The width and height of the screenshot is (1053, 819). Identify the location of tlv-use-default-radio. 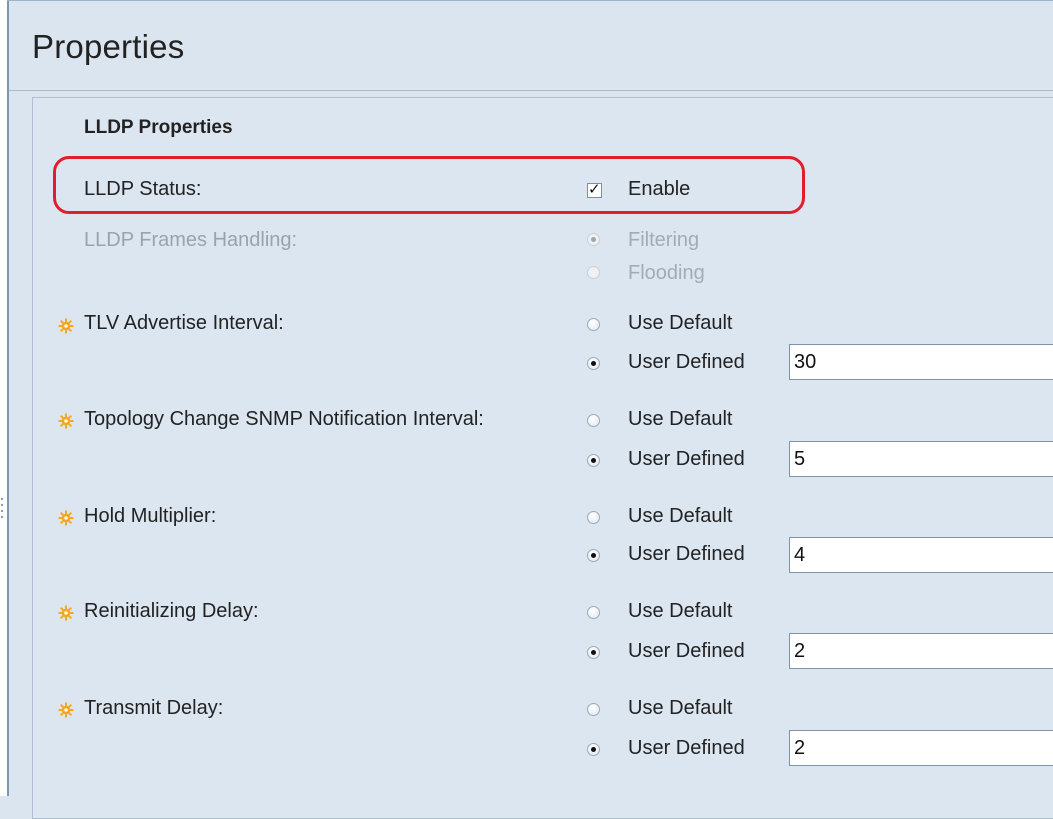
(593, 324).